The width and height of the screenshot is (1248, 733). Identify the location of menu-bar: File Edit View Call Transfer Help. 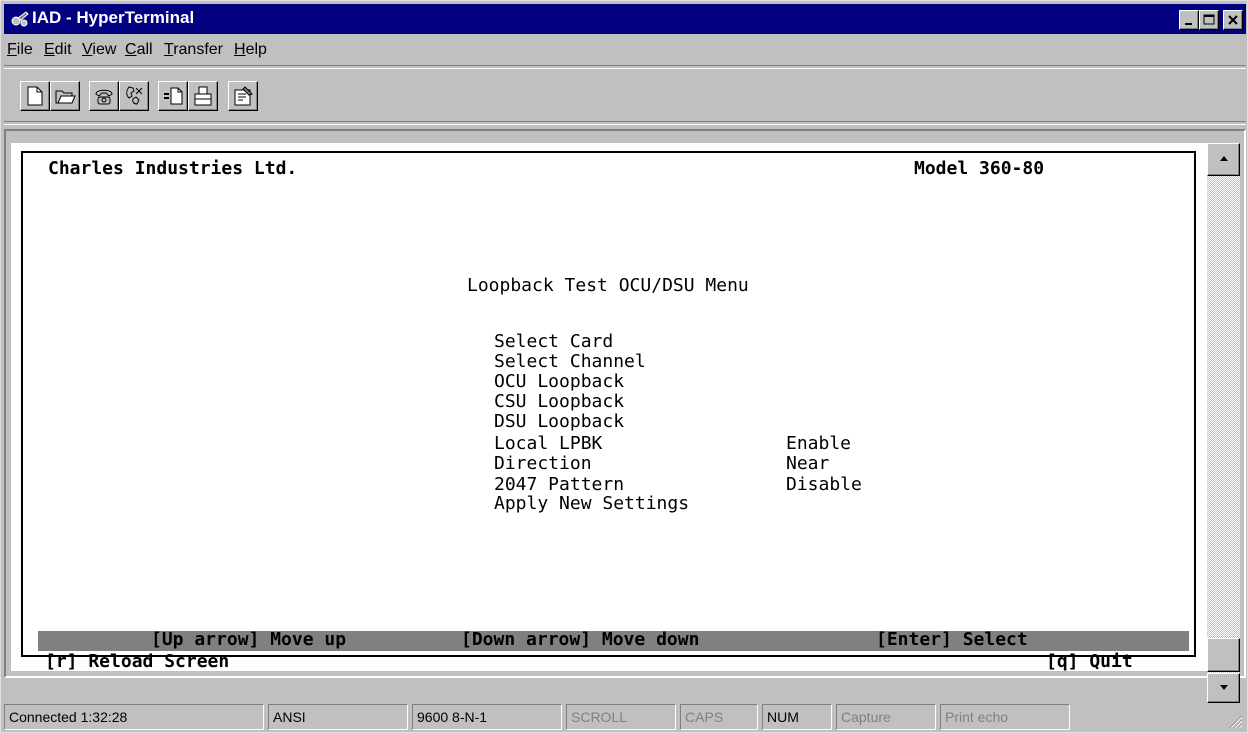
(625, 50).